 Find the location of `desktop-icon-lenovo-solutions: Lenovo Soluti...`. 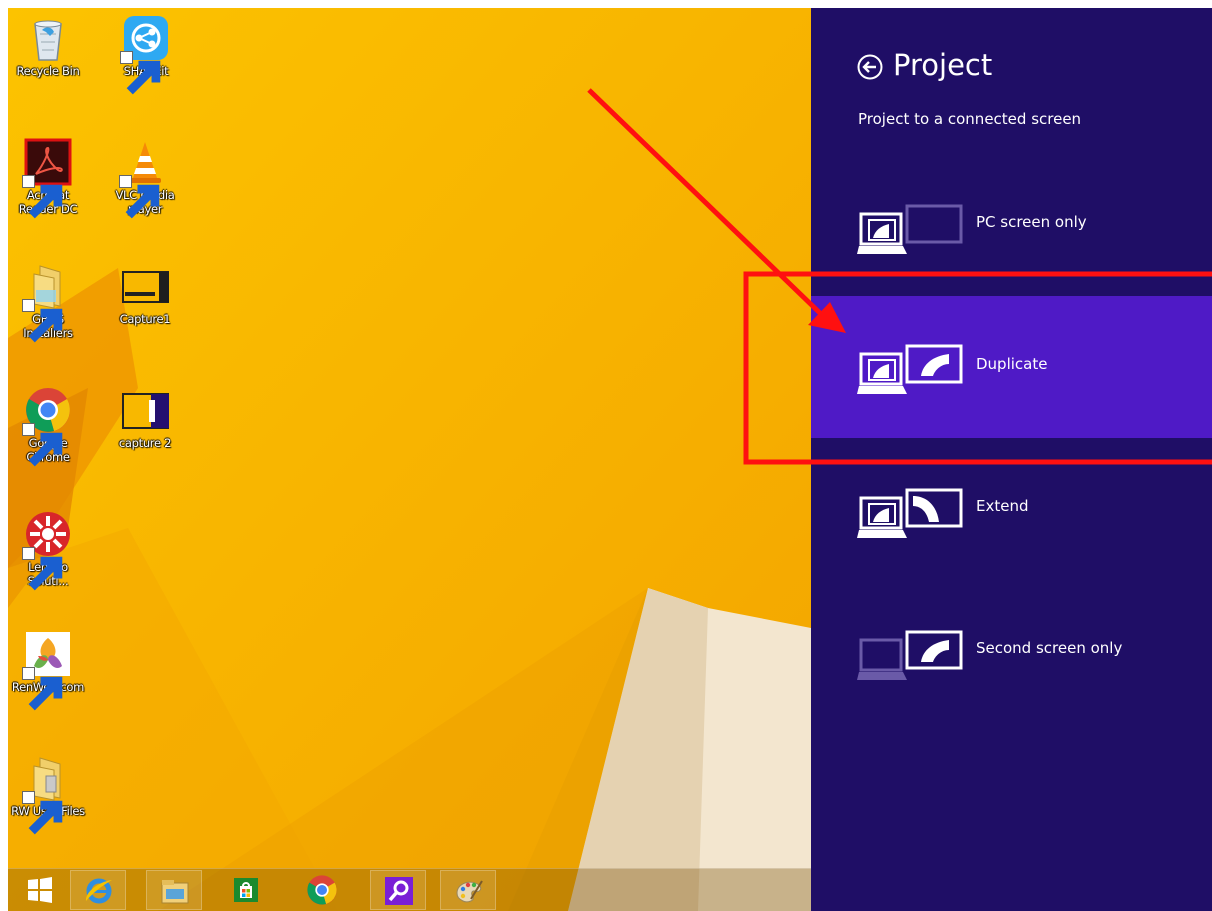

desktop-icon-lenovo-solutions: Lenovo Soluti... is located at coordinates (48, 550).